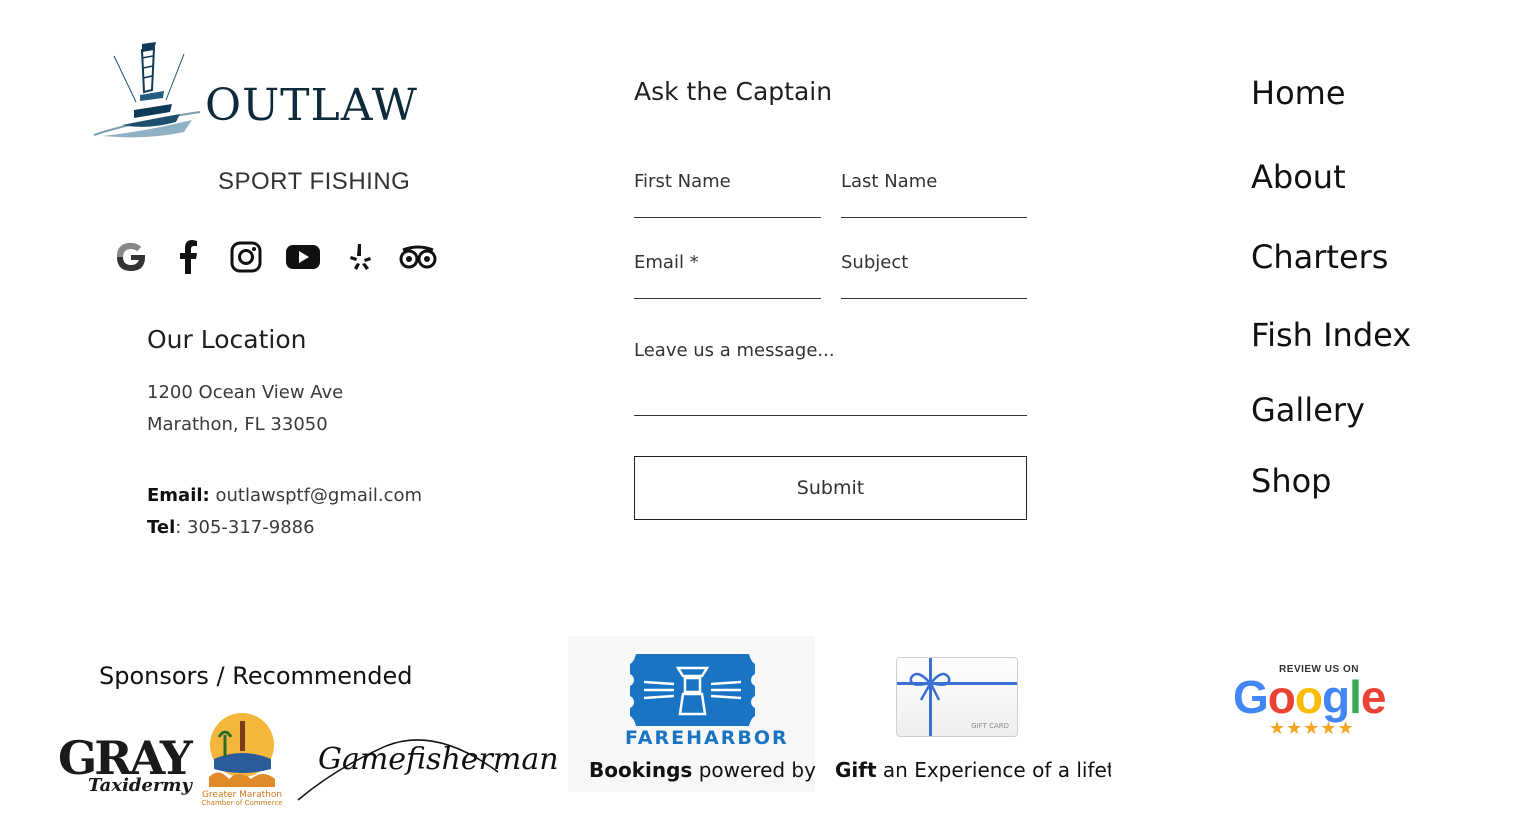 Image resolution: width=1522 pixels, height=816 pixels. I want to click on email-line: Email: outlawsptf@gmail.com, so click(284, 495).